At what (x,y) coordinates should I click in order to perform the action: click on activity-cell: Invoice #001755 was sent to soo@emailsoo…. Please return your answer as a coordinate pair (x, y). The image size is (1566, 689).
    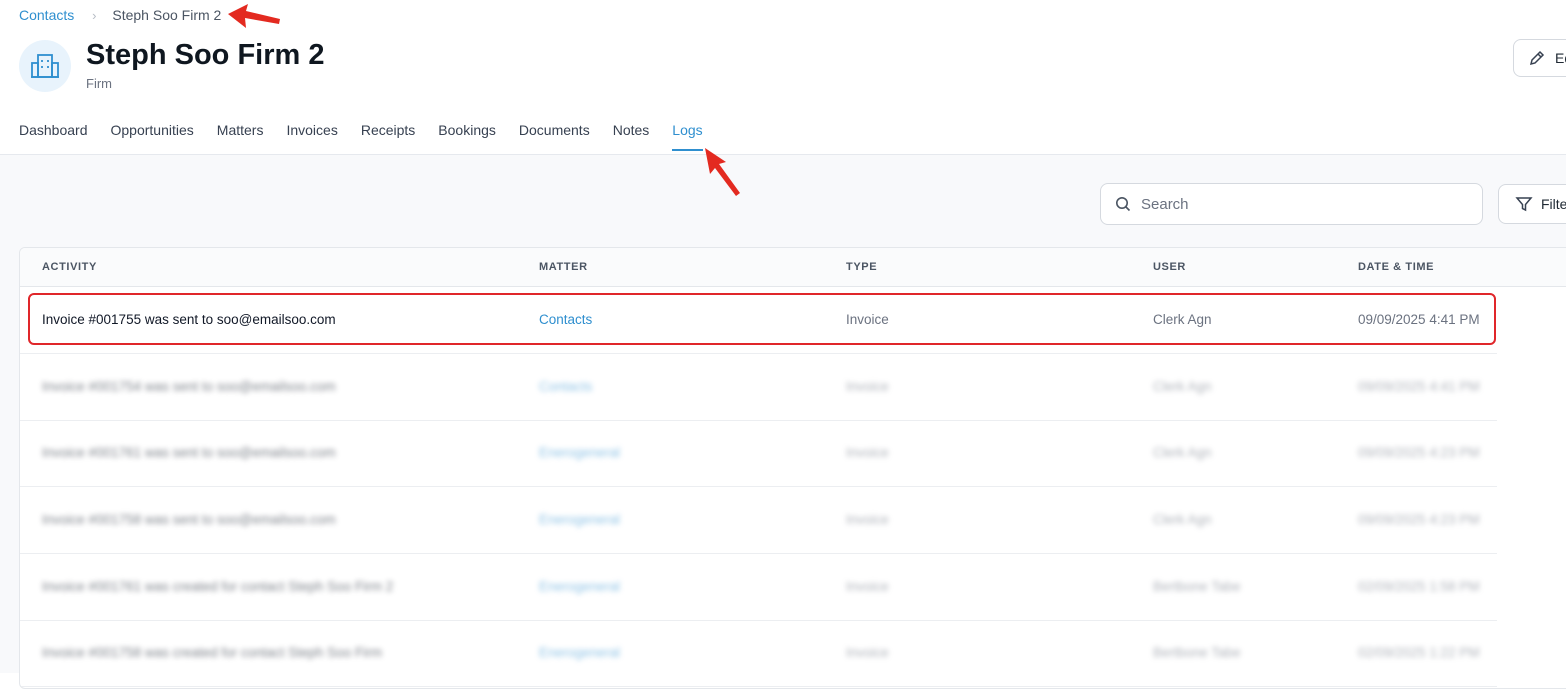
    Looking at the image, I should click on (189, 319).